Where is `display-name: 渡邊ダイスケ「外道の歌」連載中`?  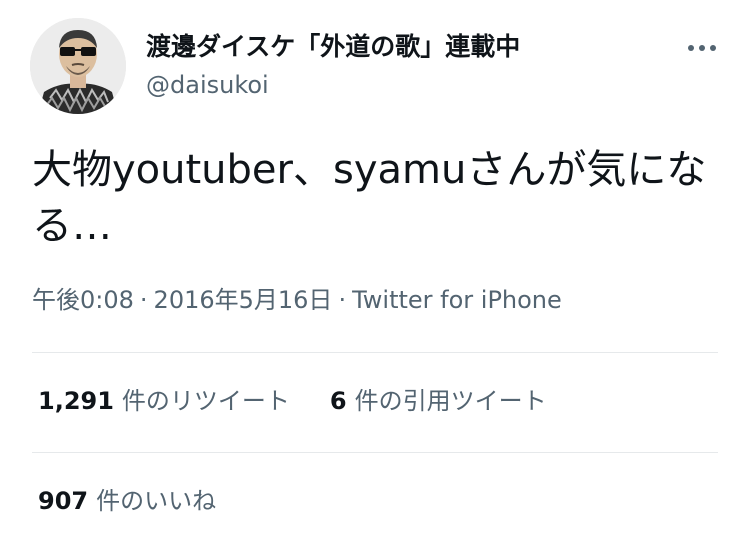 display-name: 渡邊ダイスケ「外道の歌」連載中 is located at coordinates (333, 47).